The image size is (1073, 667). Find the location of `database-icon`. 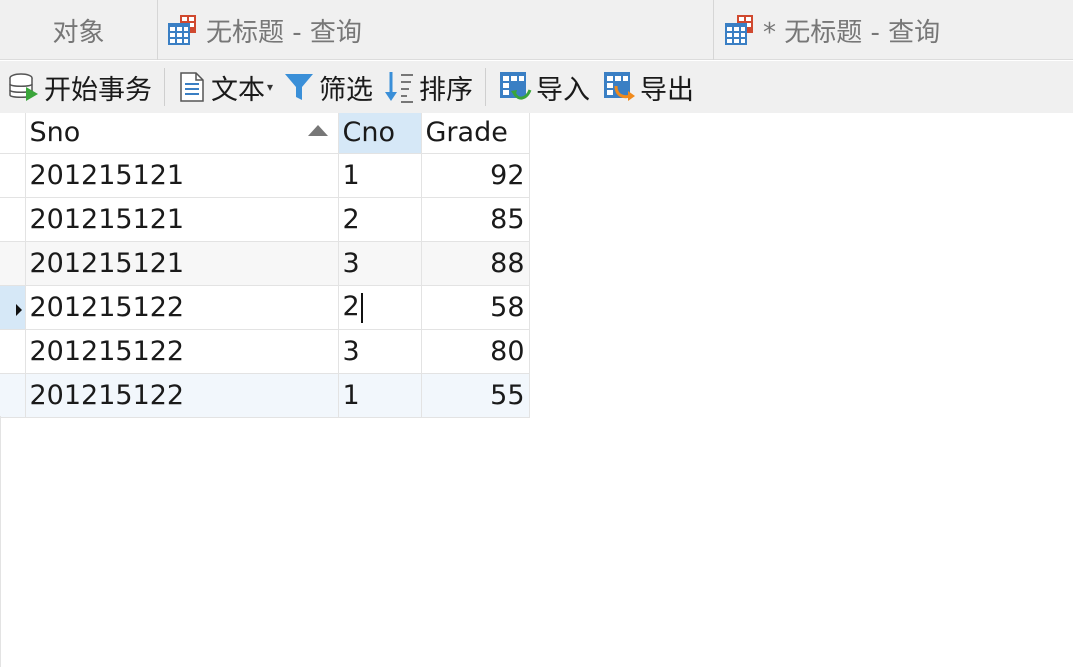

database-icon is located at coordinates (23, 87).